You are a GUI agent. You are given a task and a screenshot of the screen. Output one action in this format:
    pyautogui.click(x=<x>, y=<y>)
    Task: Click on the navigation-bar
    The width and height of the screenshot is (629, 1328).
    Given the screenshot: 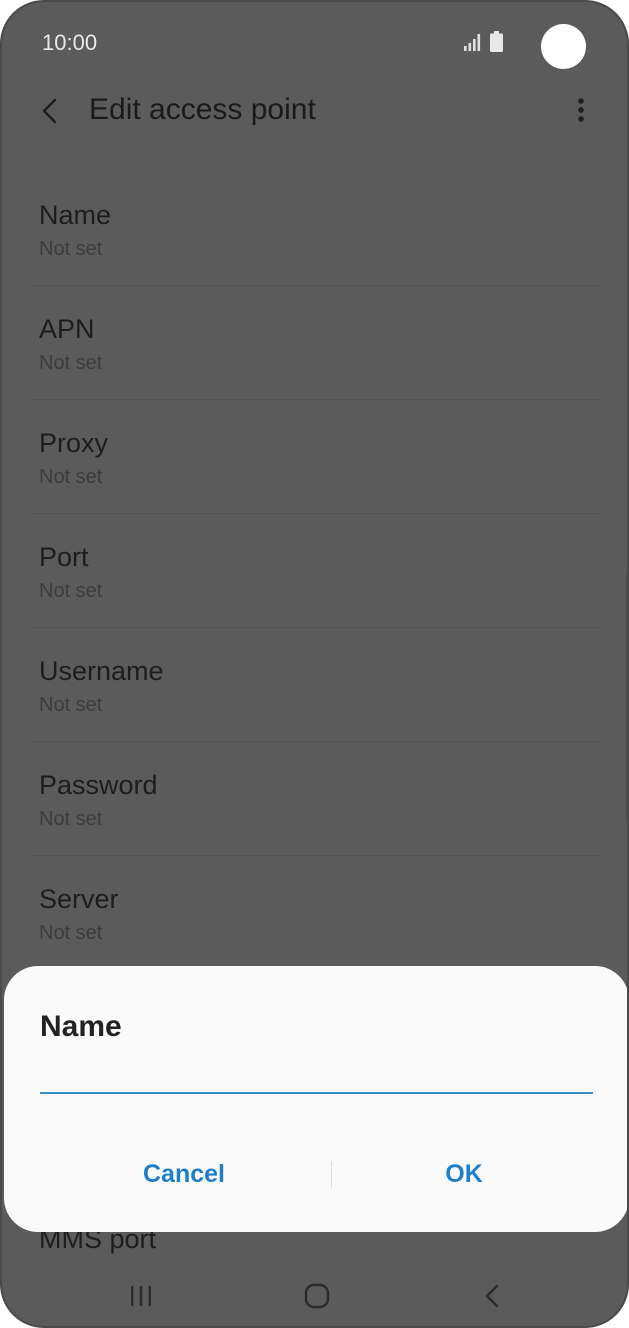 What is the action you would take?
    pyautogui.click(x=314, y=1295)
    